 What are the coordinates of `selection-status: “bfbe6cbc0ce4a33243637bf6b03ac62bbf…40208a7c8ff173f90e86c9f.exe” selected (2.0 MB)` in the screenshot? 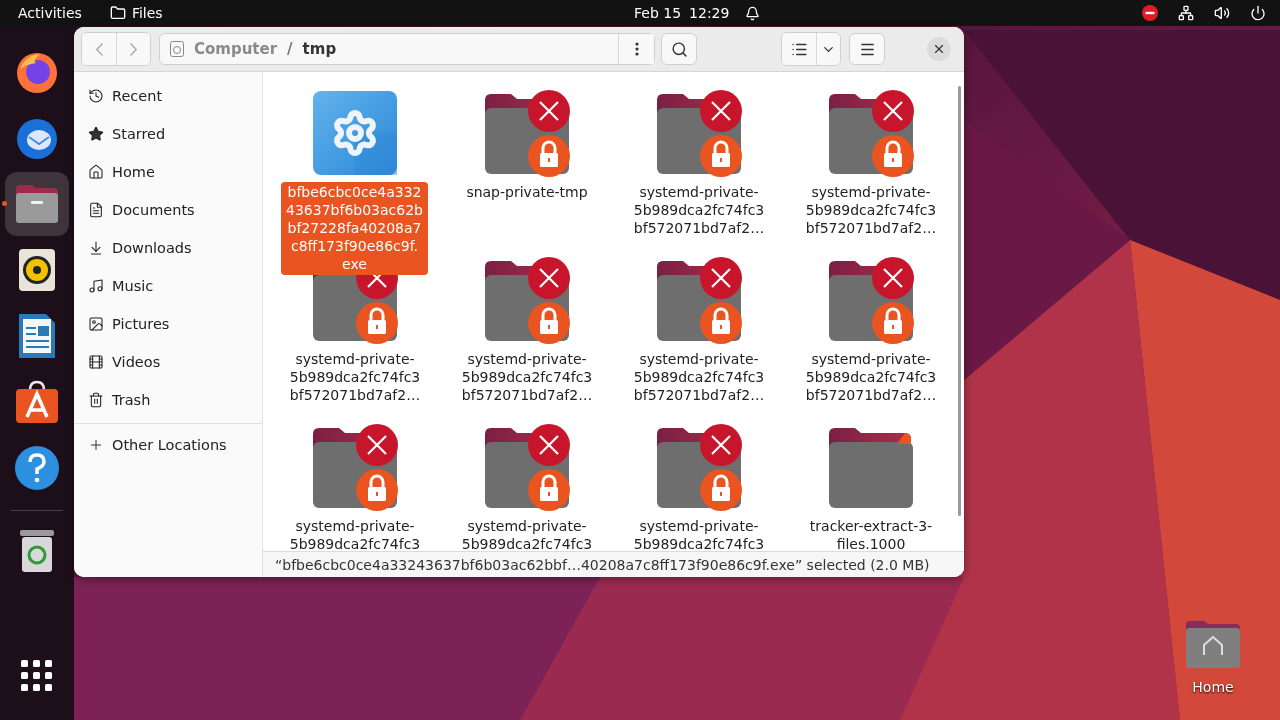 It's located at (602, 564).